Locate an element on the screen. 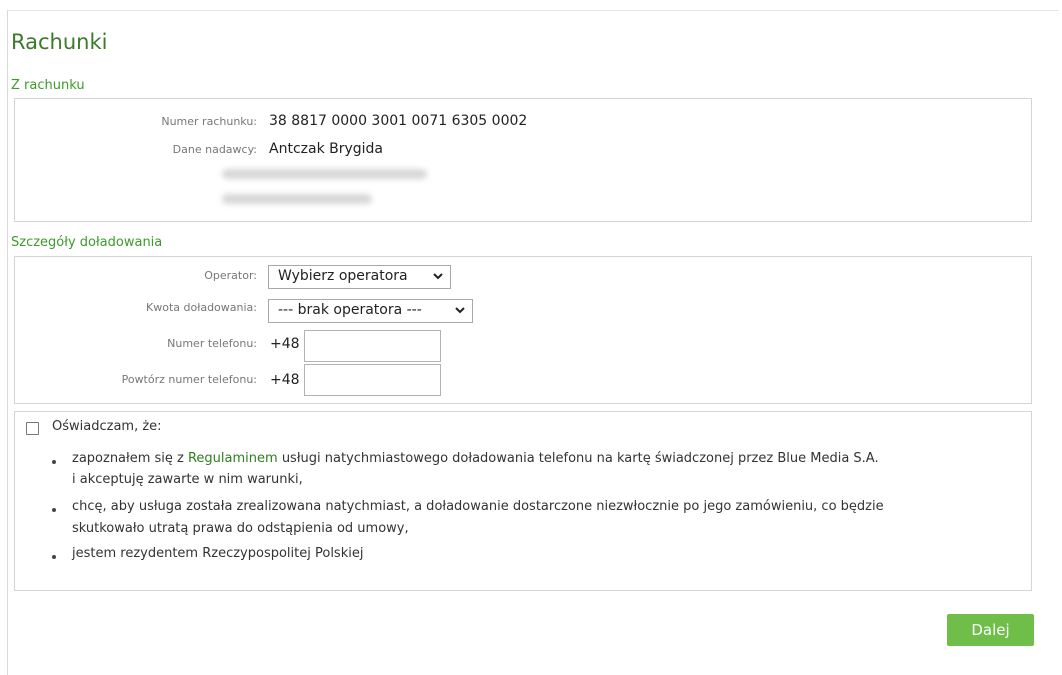 The width and height of the screenshot is (1062, 675). consent-item-1-before: zapoznałem się z is located at coordinates (130, 458).